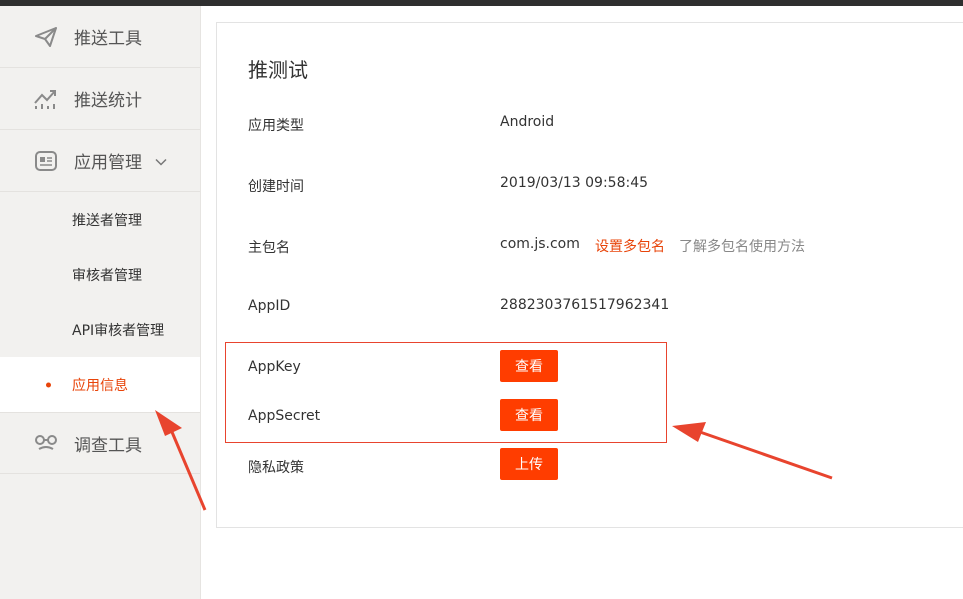  Describe the element at coordinates (108, 101) in the screenshot. I see `sidebar-item-label: 推送统计` at that location.